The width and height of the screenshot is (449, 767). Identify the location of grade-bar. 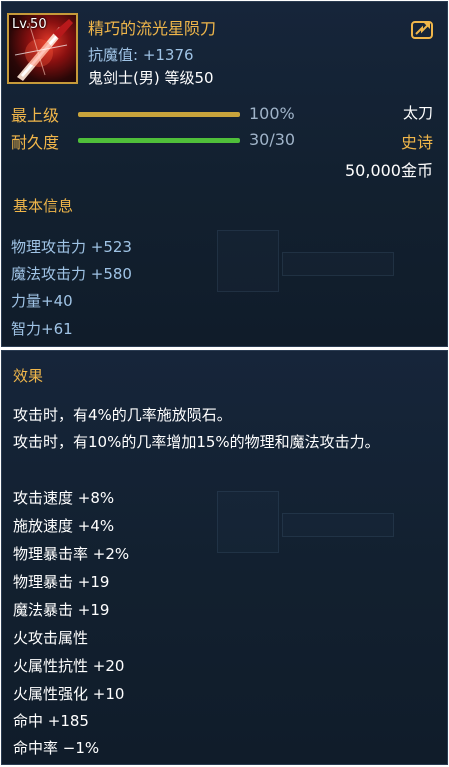
(159, 114).